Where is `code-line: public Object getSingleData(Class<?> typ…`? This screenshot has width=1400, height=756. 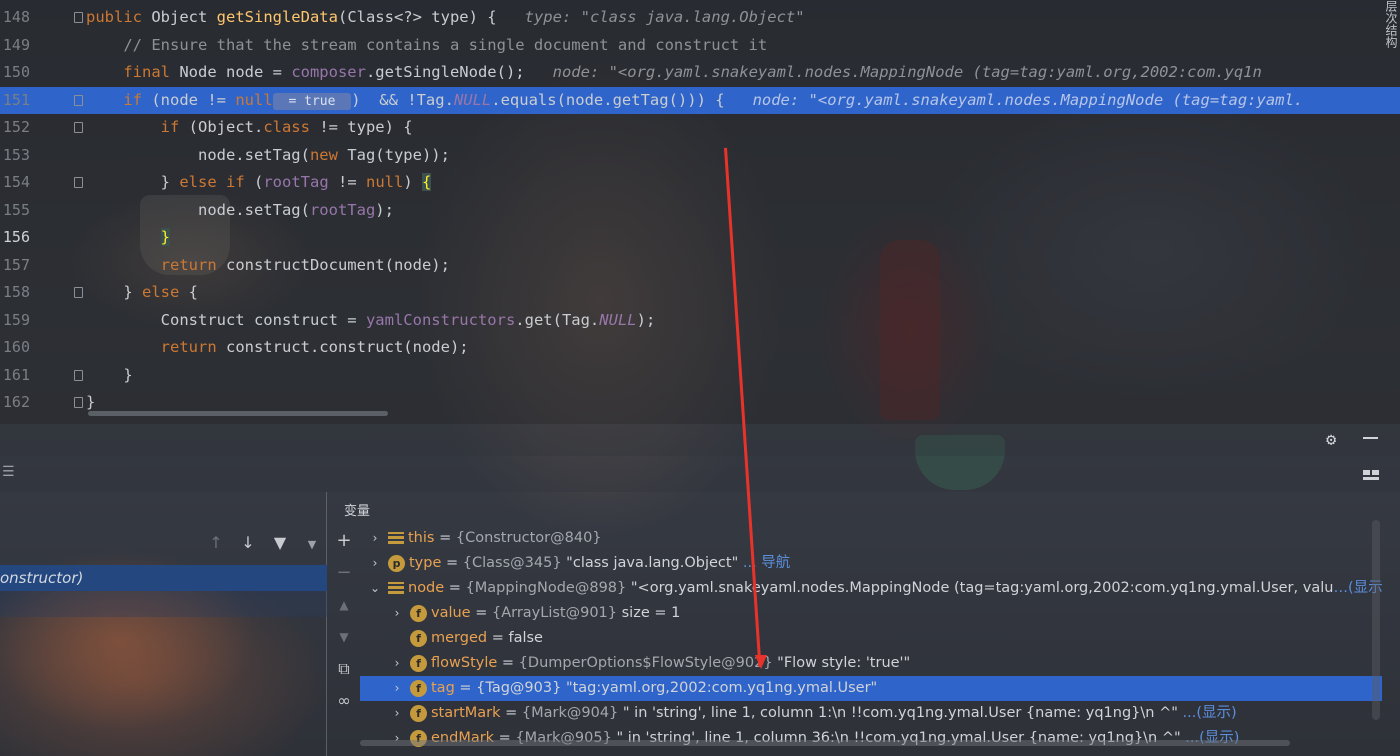
code-line: public Object getSingleData(Class<?> typ… is located at coordinates (743, 18).